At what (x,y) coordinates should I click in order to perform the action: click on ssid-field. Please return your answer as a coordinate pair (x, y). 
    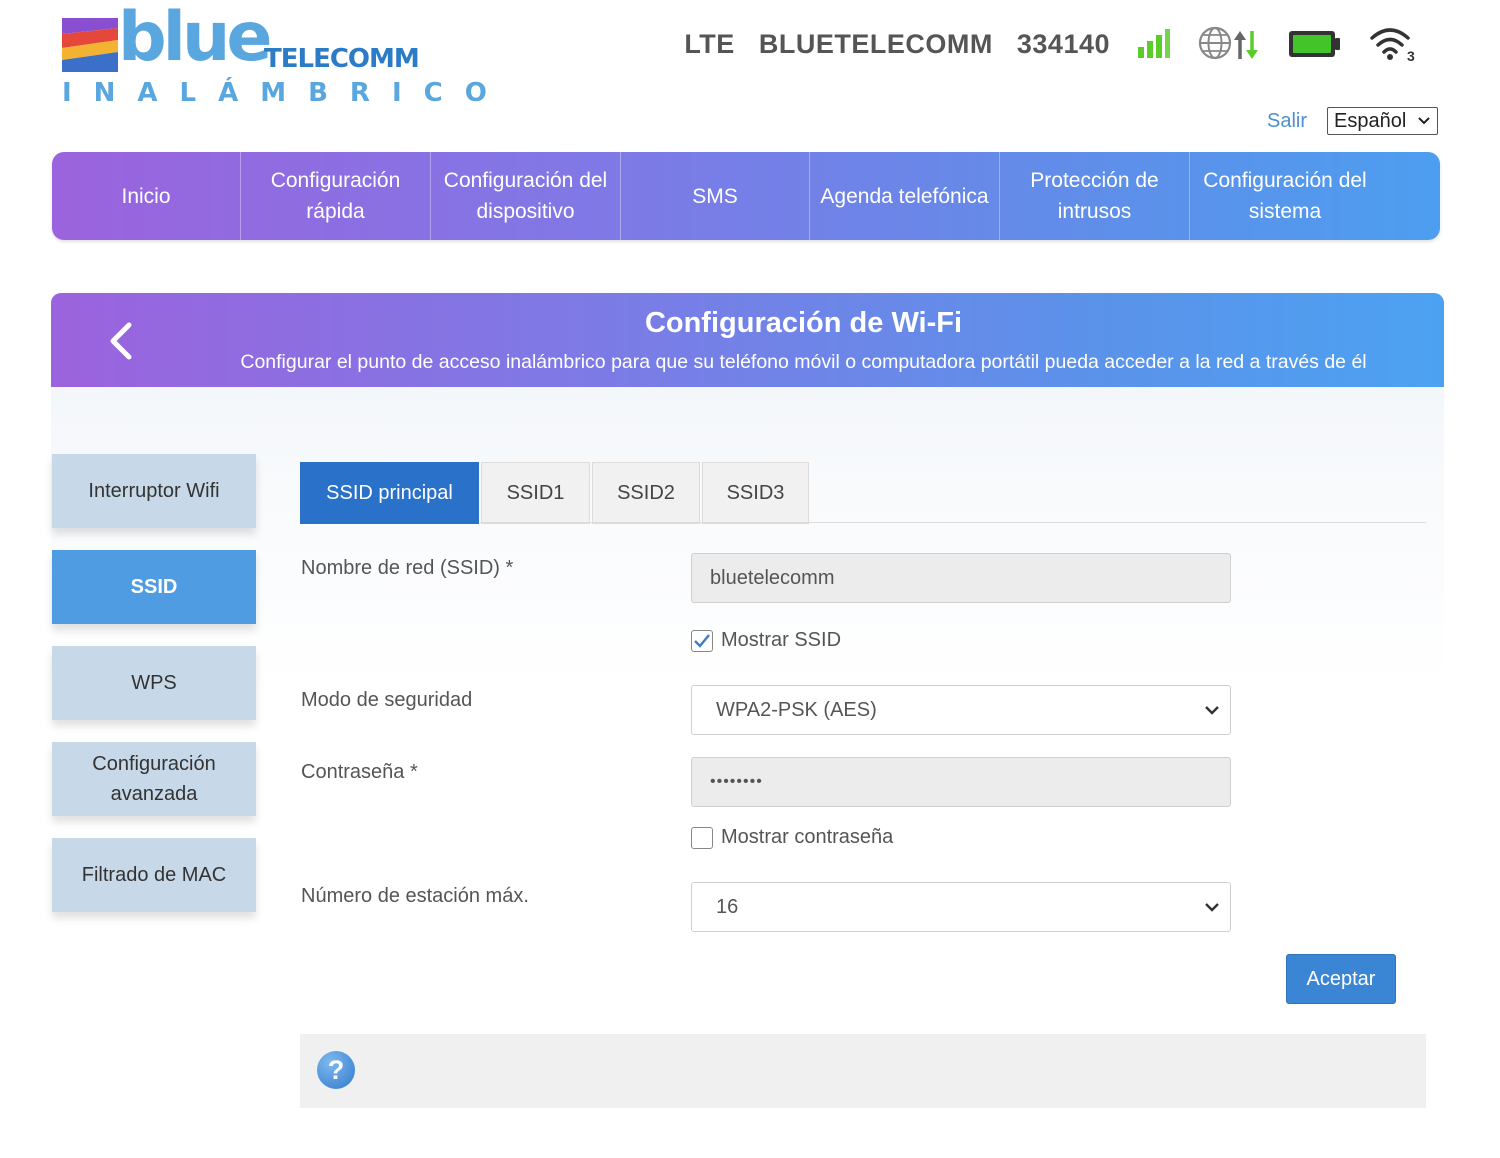
    Looking at the image, I should click on (961, 578).